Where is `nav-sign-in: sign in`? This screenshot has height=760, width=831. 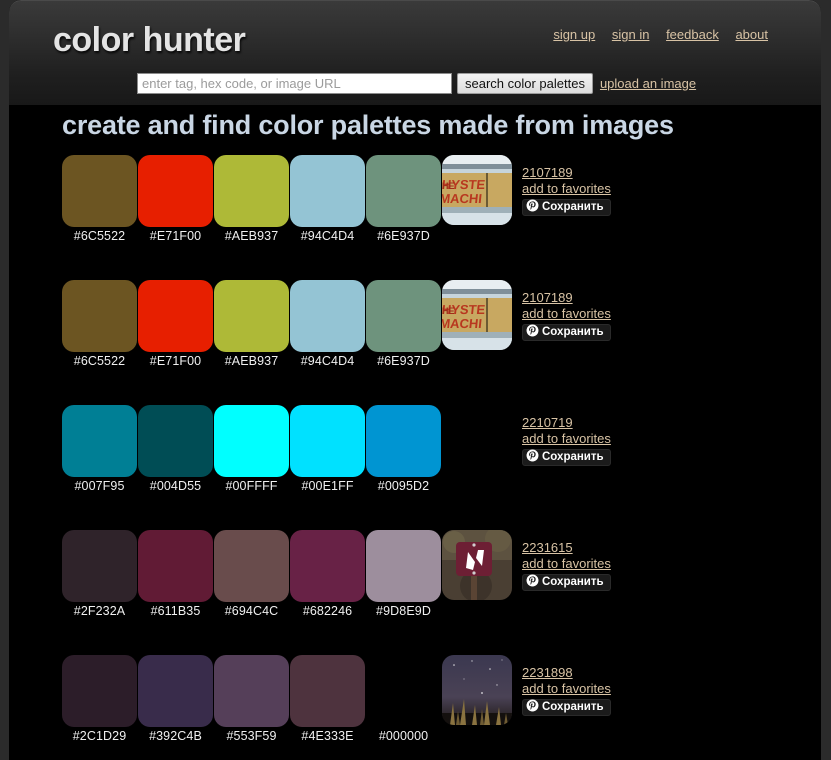 nav-sign-in: sign in is located at coordinates (631, 34).